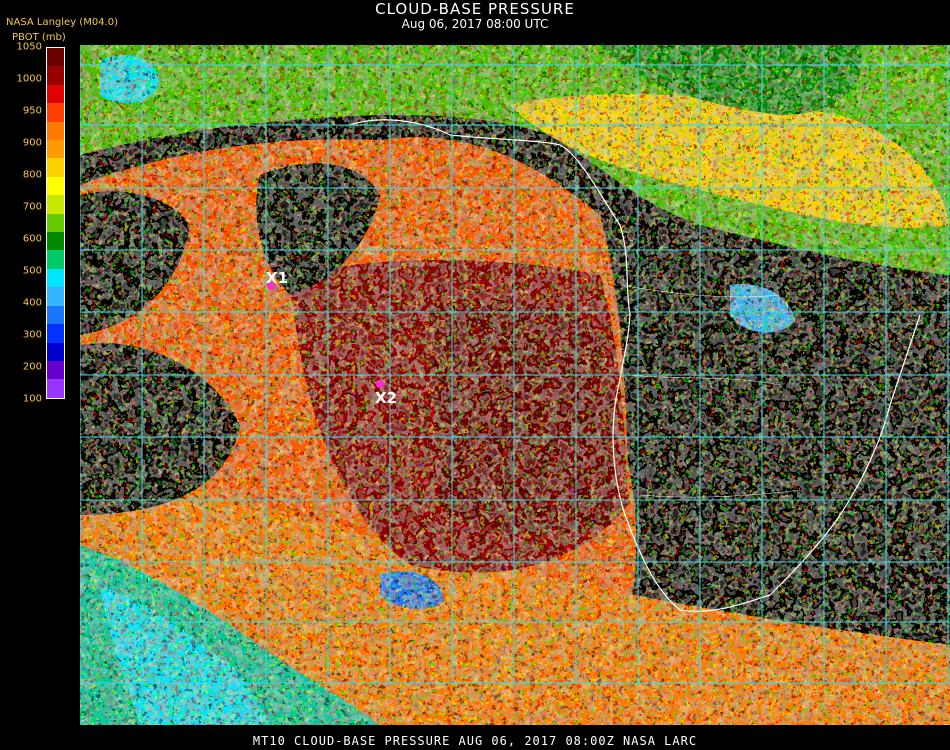  I want to click on legend-tick: 1000, so click(29, 79).